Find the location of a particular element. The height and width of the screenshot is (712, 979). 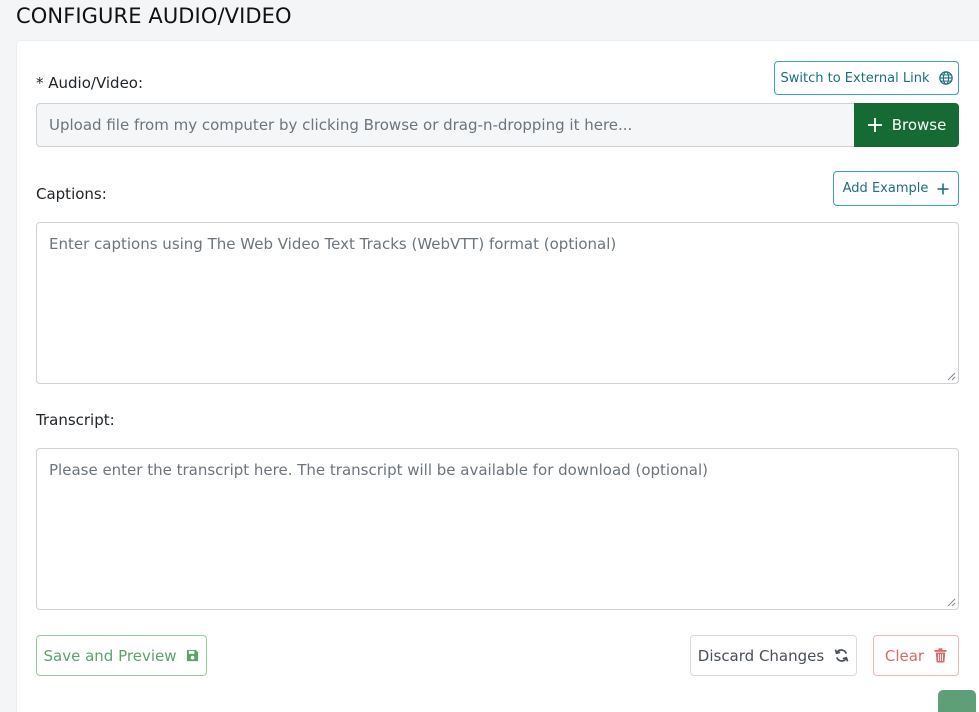

switch-to-external-link-button: Switch to External Link is located at coordinates (866, 78).